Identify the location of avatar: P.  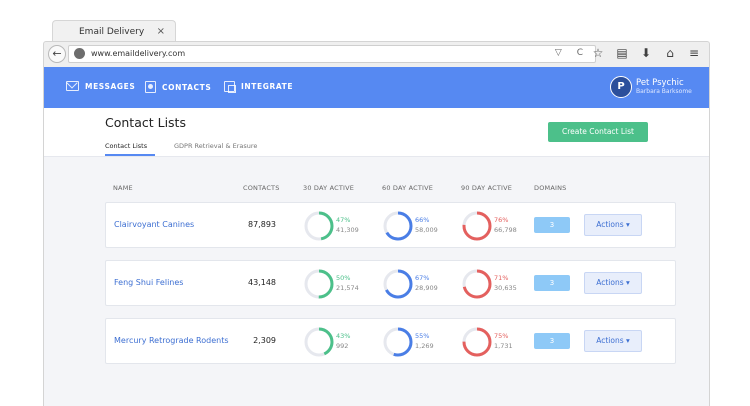
(621, 87).